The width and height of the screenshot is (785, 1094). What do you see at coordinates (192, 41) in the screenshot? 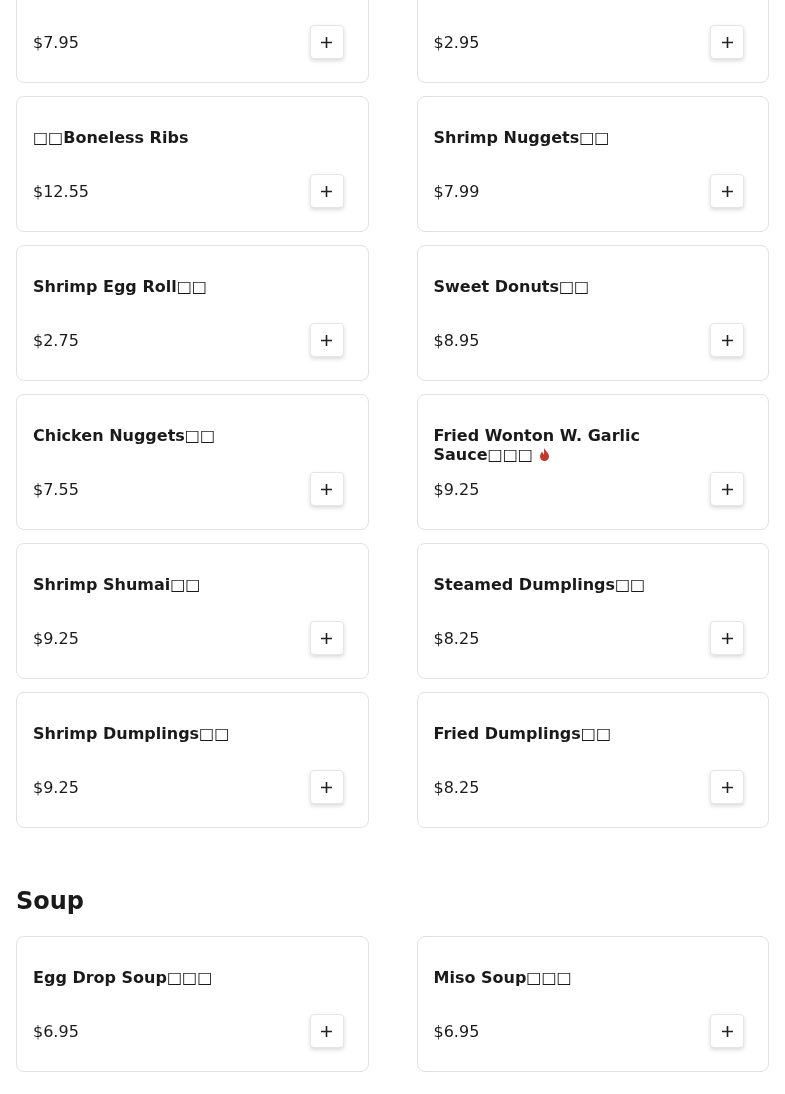
I see `menu-item-card: $7.95` at bounding box center [192, 41].